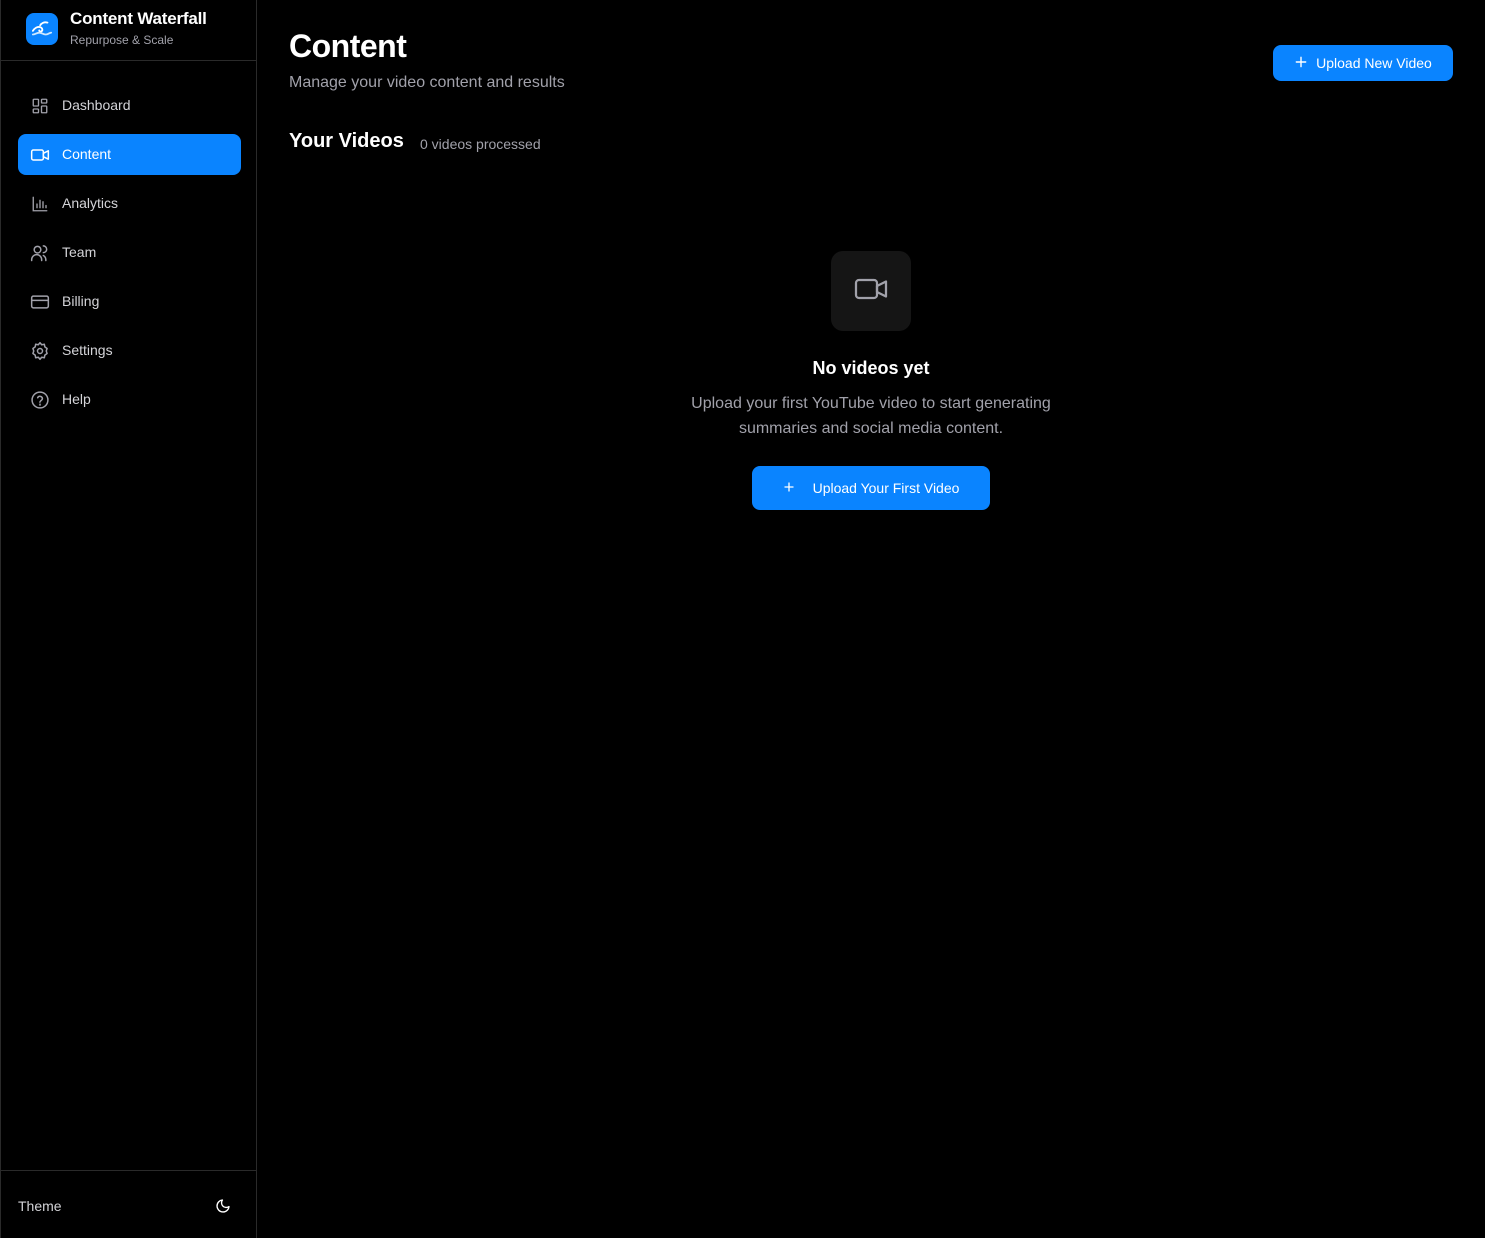 The image size is (1485, 1238). I want to click on sidebar-item-analytics: Analytics, so click(129, 203).